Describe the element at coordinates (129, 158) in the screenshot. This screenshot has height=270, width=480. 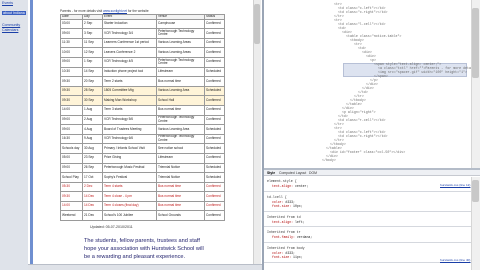
I see `table-cell: Prize Giving` at that location.